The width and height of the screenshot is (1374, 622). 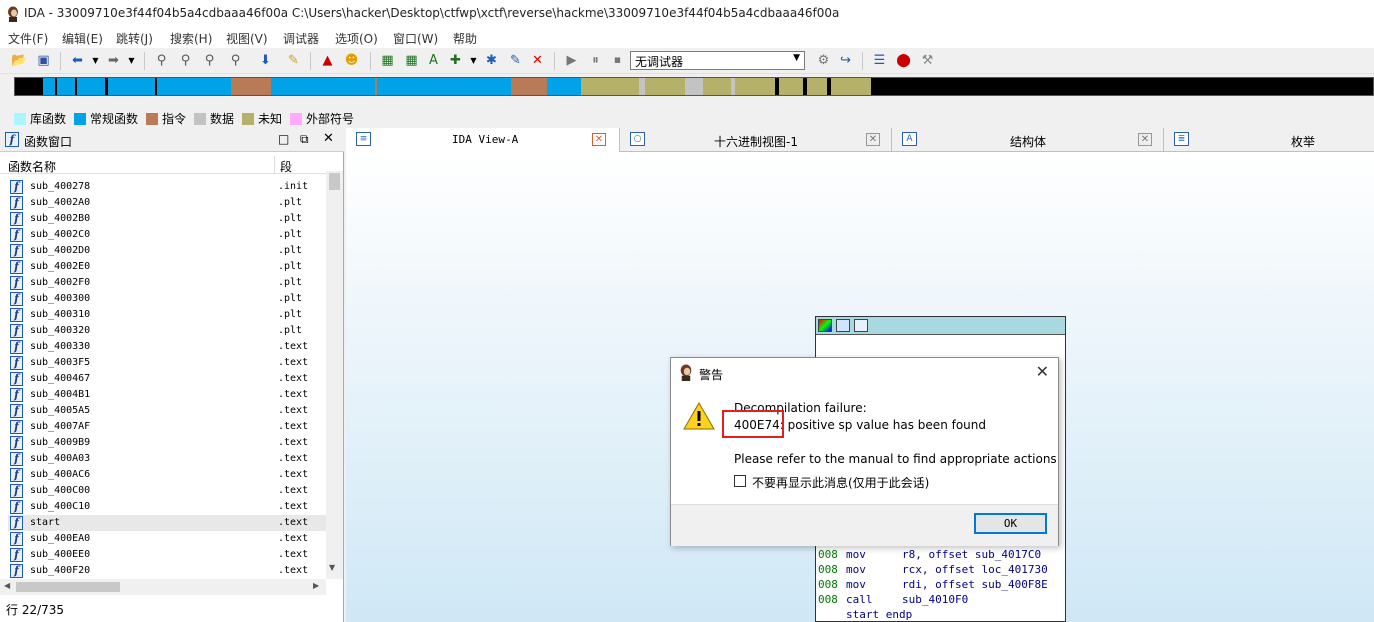 What do you see at coordinates (455, 60) in the screenshot?
I see `plus-icon: ✚` at bounding box center [455, 60].